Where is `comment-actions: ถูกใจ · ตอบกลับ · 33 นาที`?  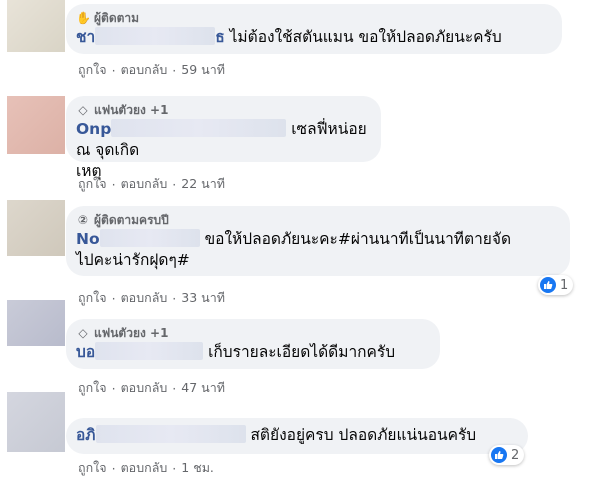
comment-actions: ถูกใจ · ตอบกลับ · 33 นาที is located at coordinates (151, 298).